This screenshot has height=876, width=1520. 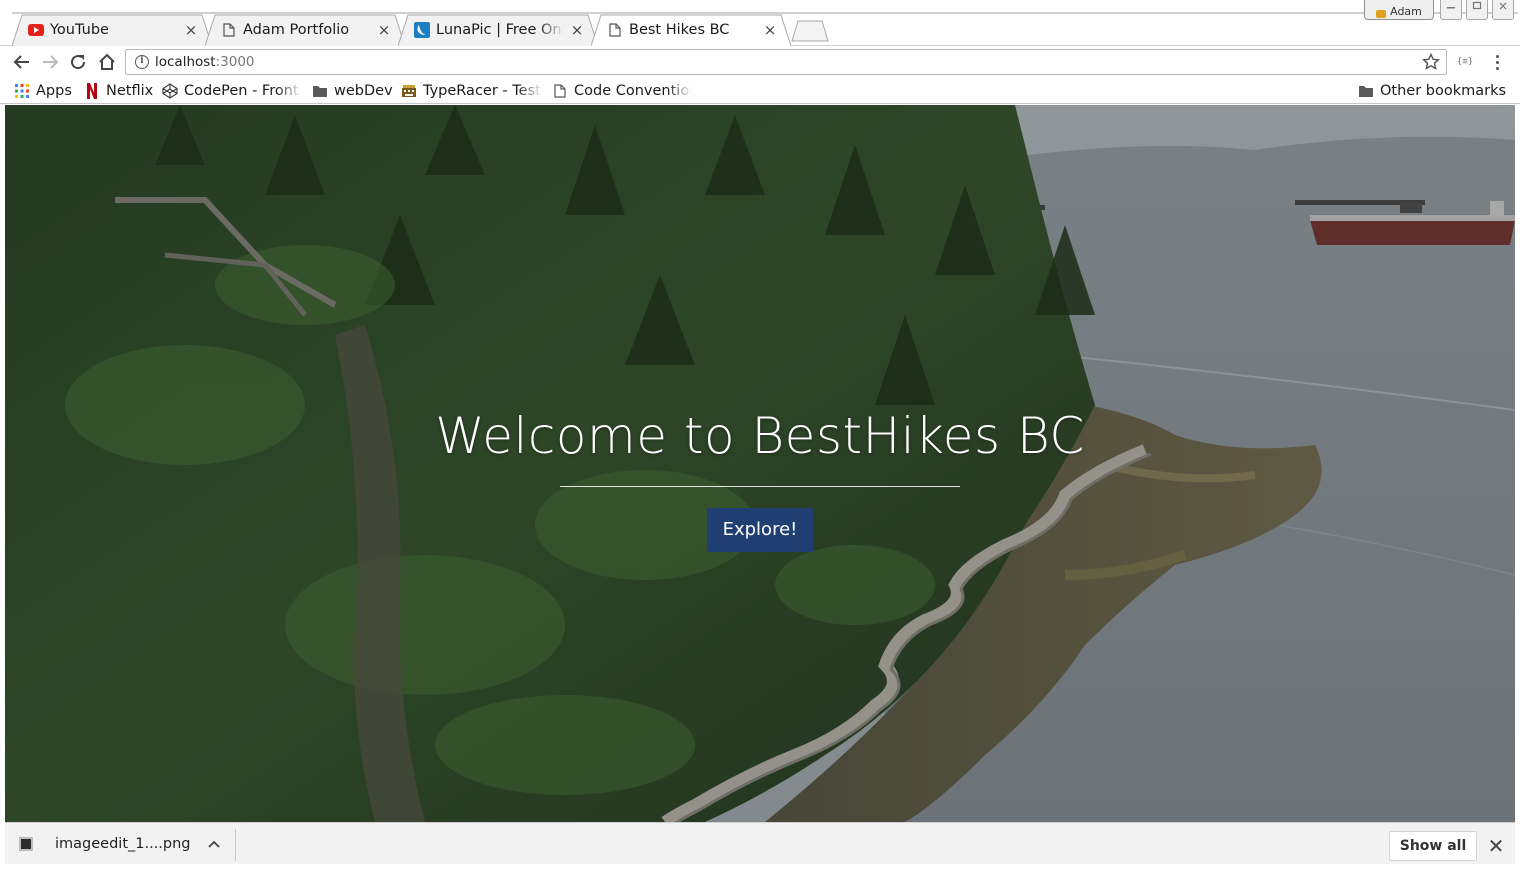 What do you see at coordinates (1431, 62) in the screenshot?
I see `bookmark-star-icon` at bounding box center [1431, 62].